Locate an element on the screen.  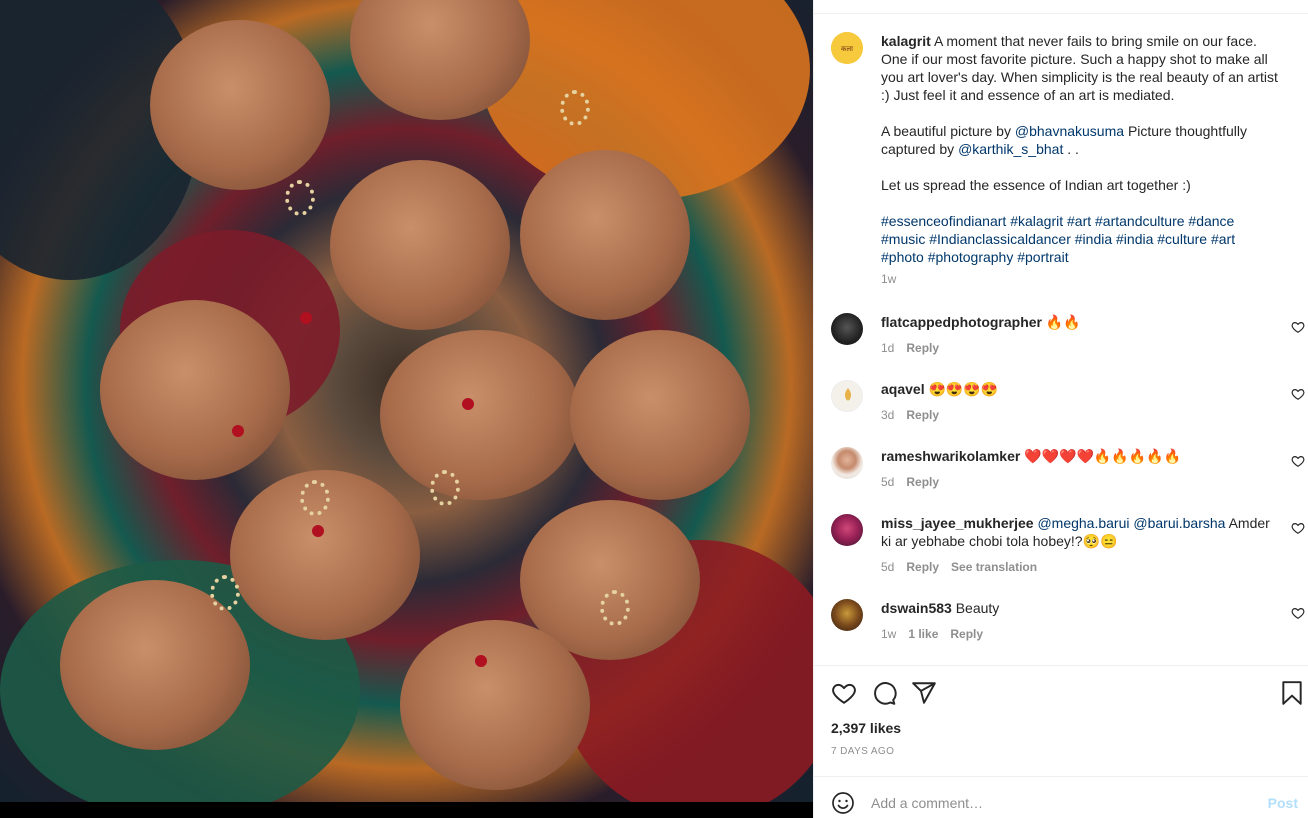
comment-likes: 1 like is located at coordinates (923, 634).